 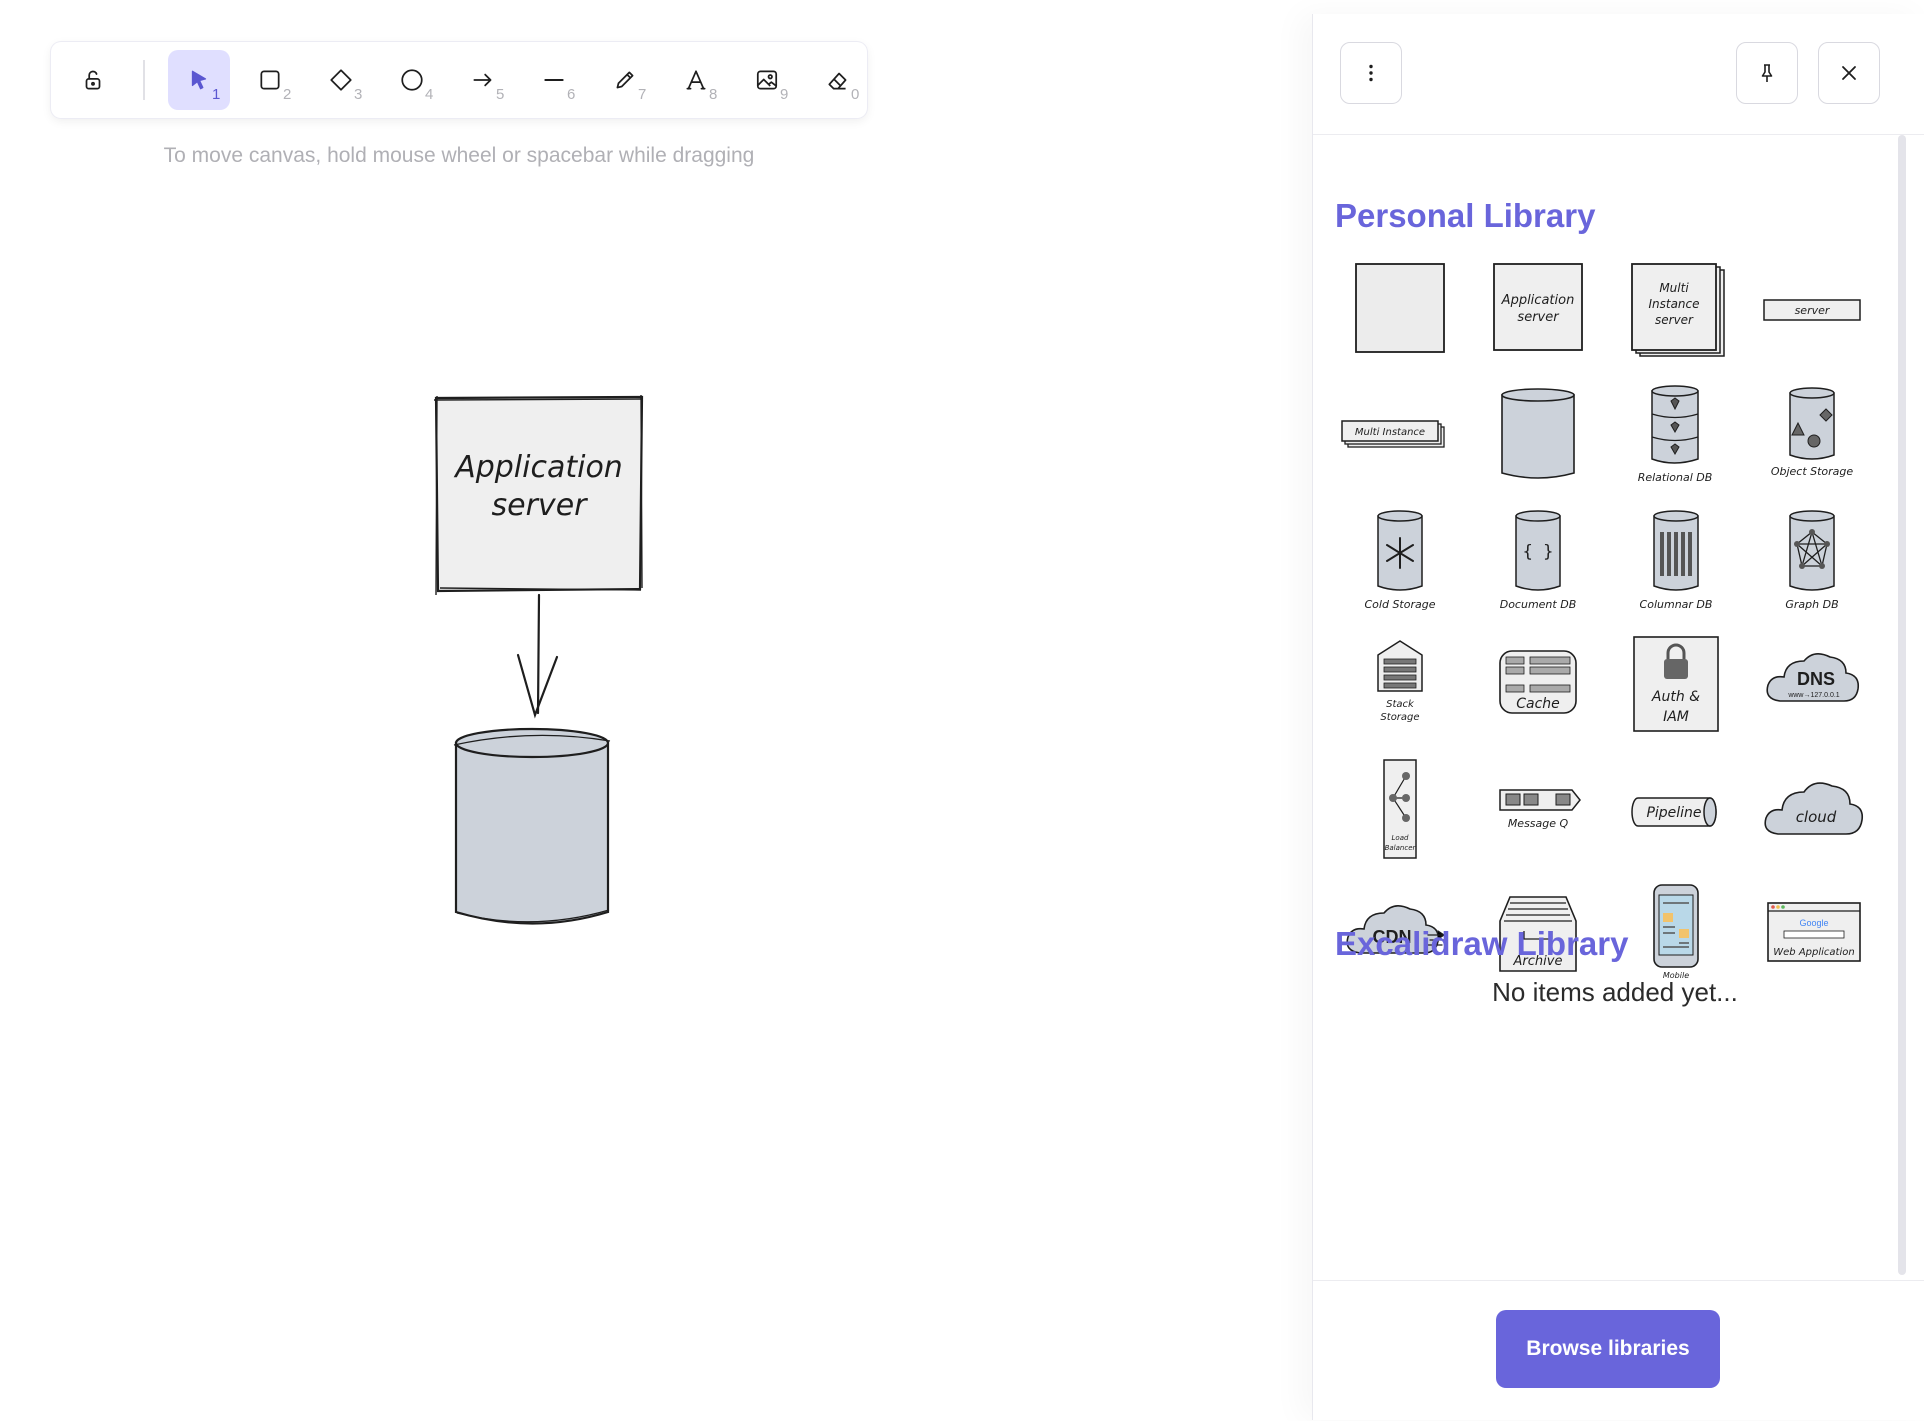 I want to click on library-item-mobile: Mobile, so click(x=1674, y=933).